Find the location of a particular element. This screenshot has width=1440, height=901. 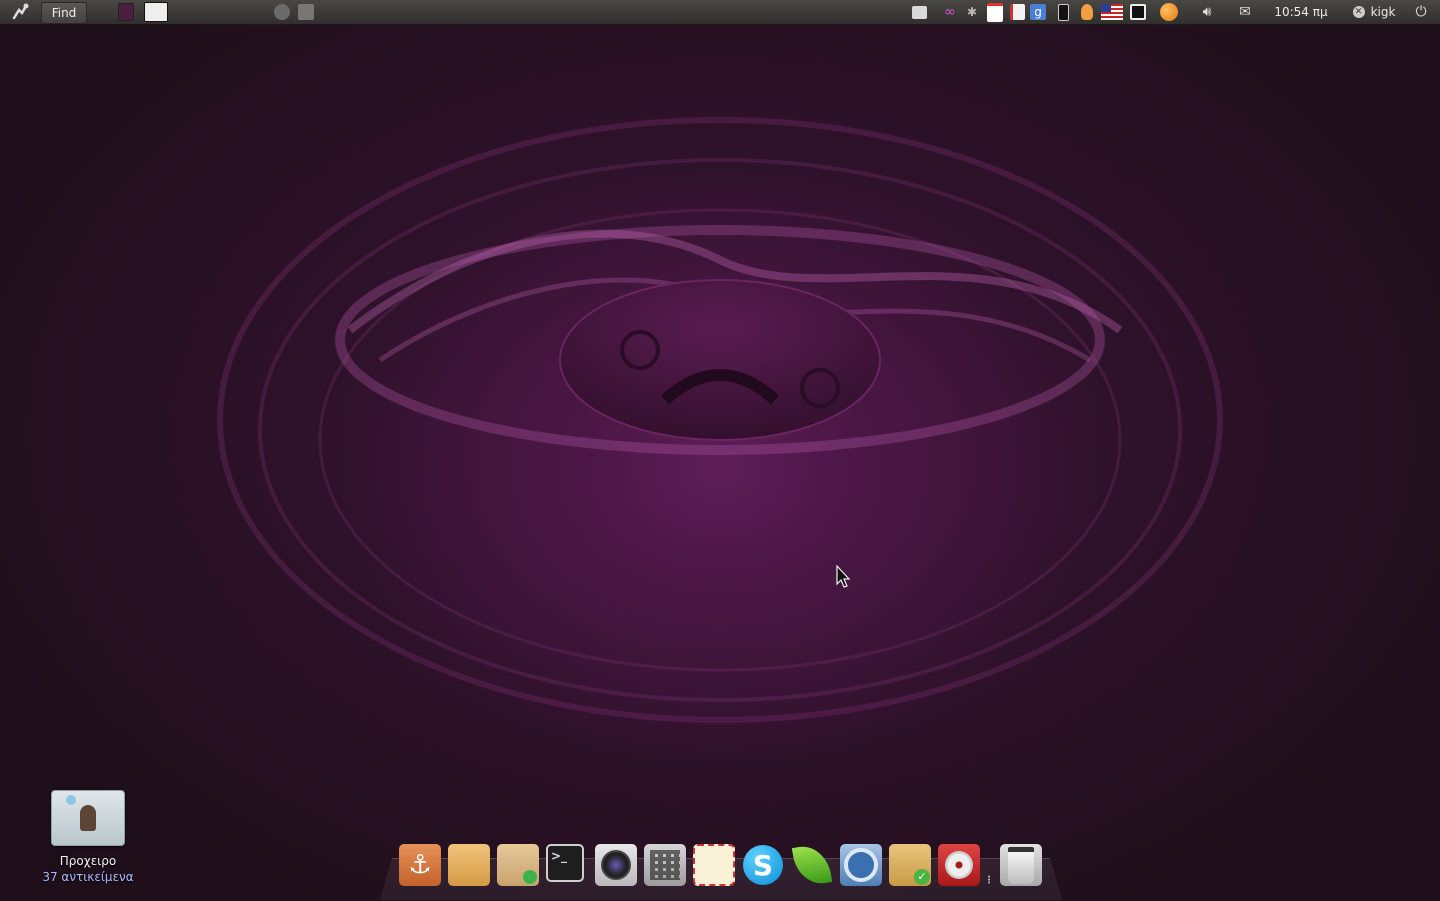

folder-name: Προχειρο is located at coordinates (88, 861).